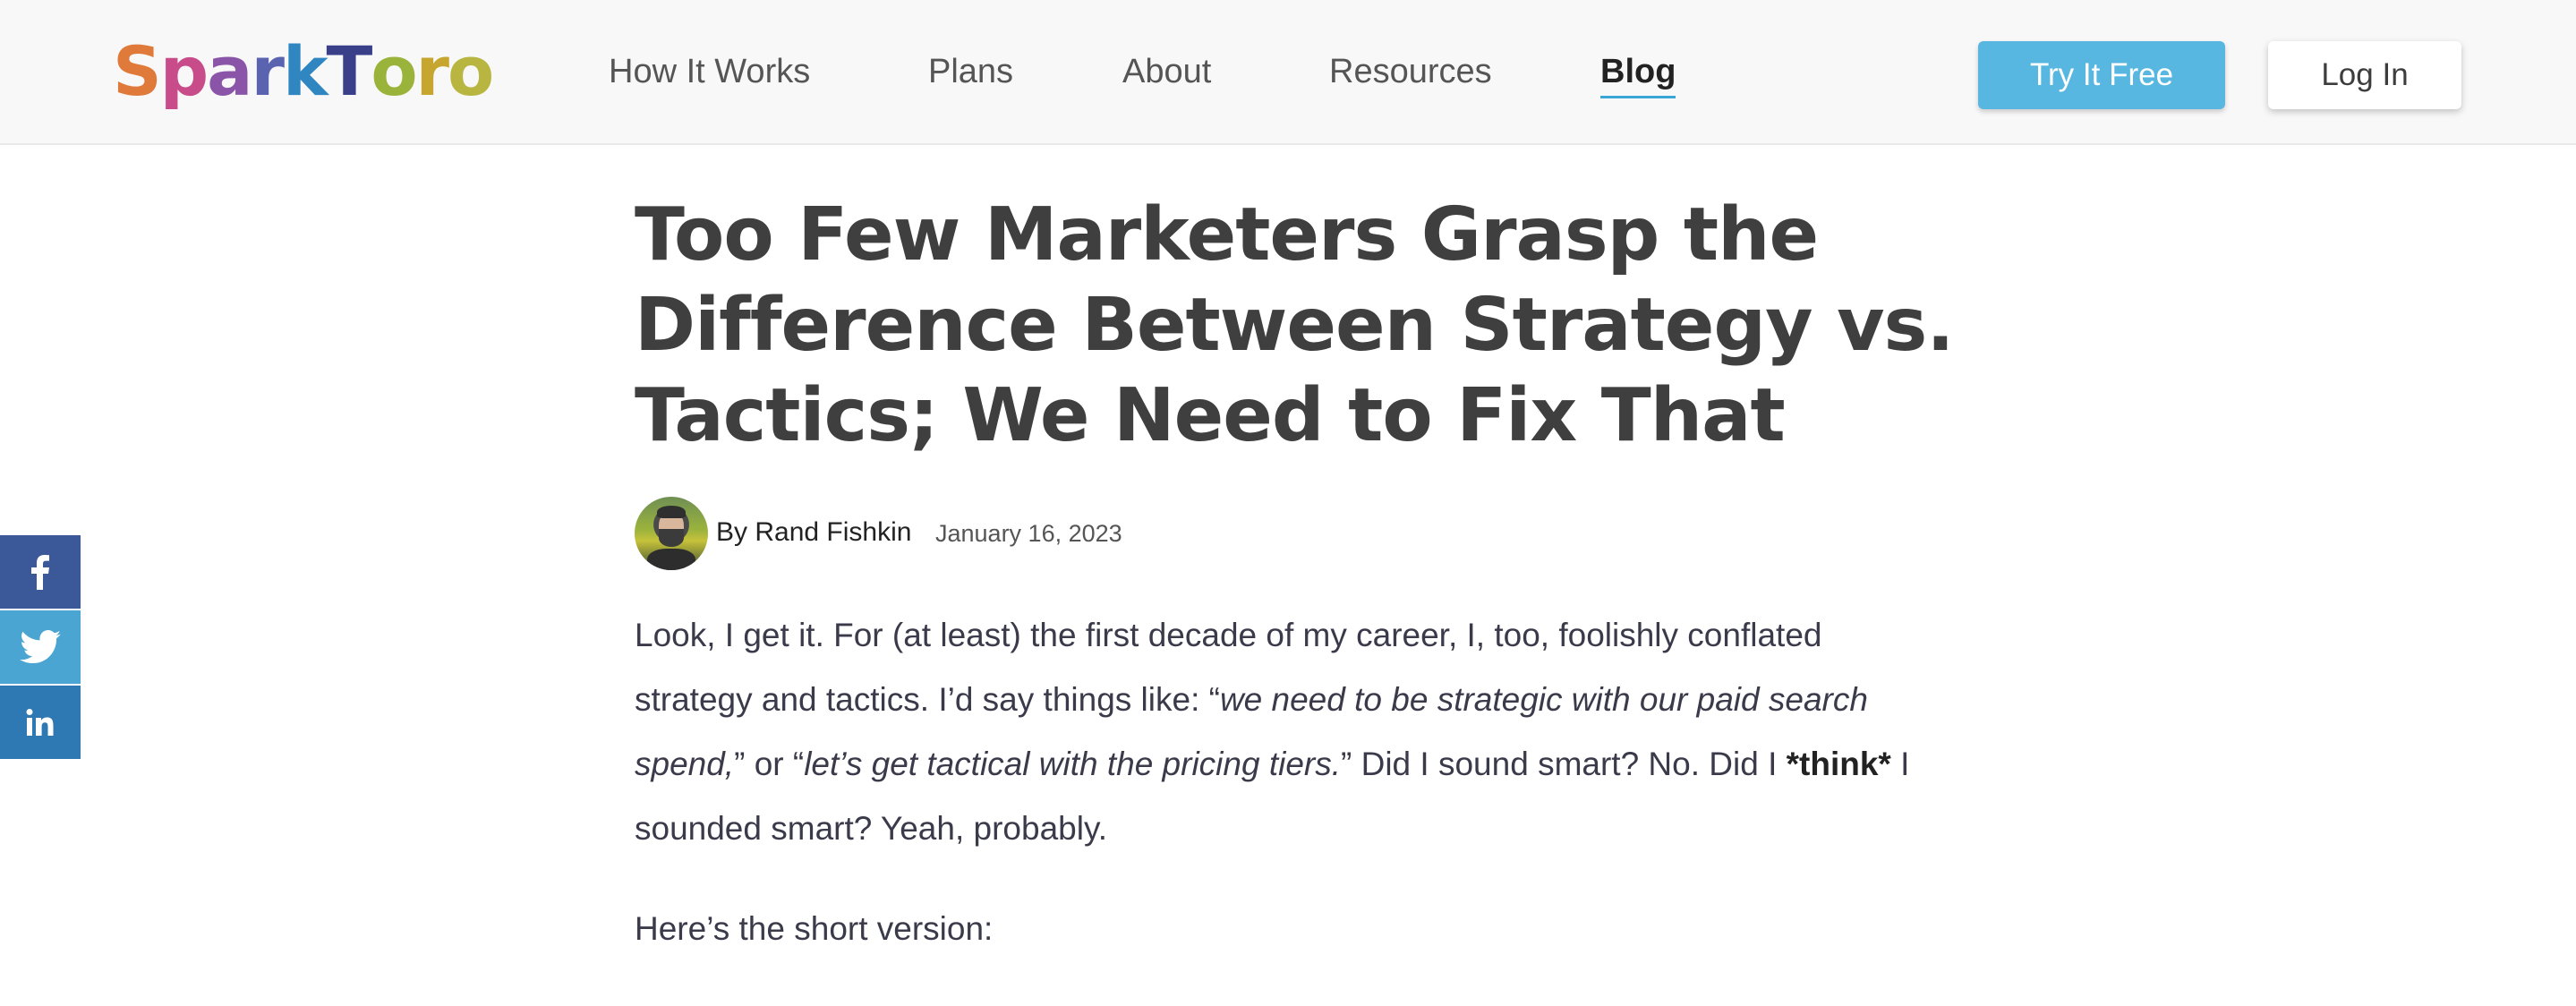 Image resolution: width=2576 pixels, height=1006 pixels. I want to click on logo-letter: S, so click(137, 71).